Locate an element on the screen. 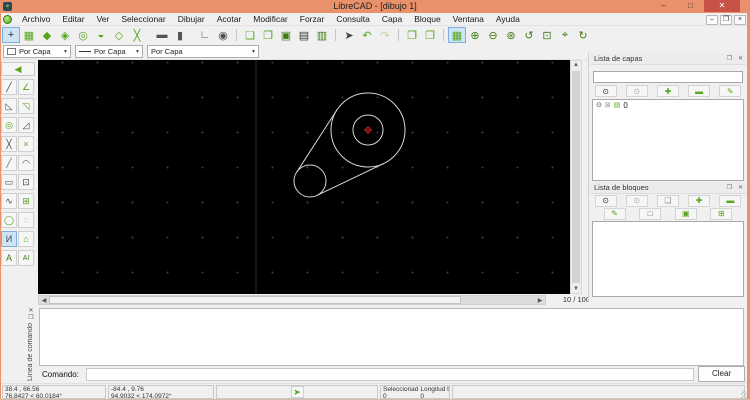 The image size is (750, 400). polygon-center-tool: ⌂ is located at coordinates (26, 239).